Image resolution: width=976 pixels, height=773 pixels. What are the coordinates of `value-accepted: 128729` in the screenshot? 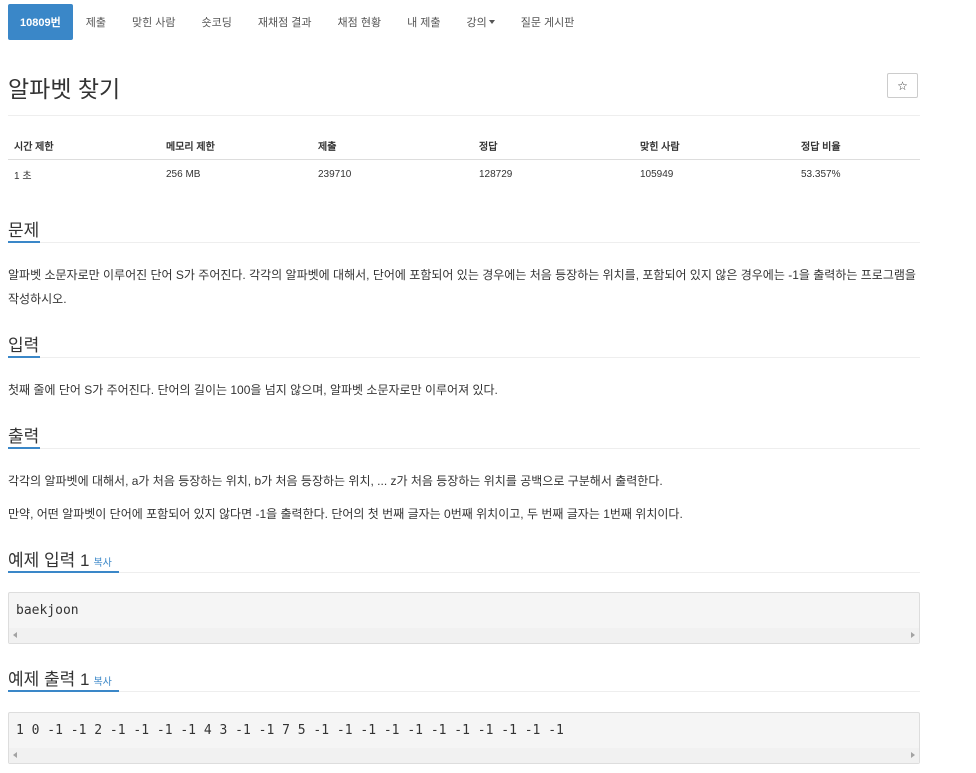 It's located at (496, 174).